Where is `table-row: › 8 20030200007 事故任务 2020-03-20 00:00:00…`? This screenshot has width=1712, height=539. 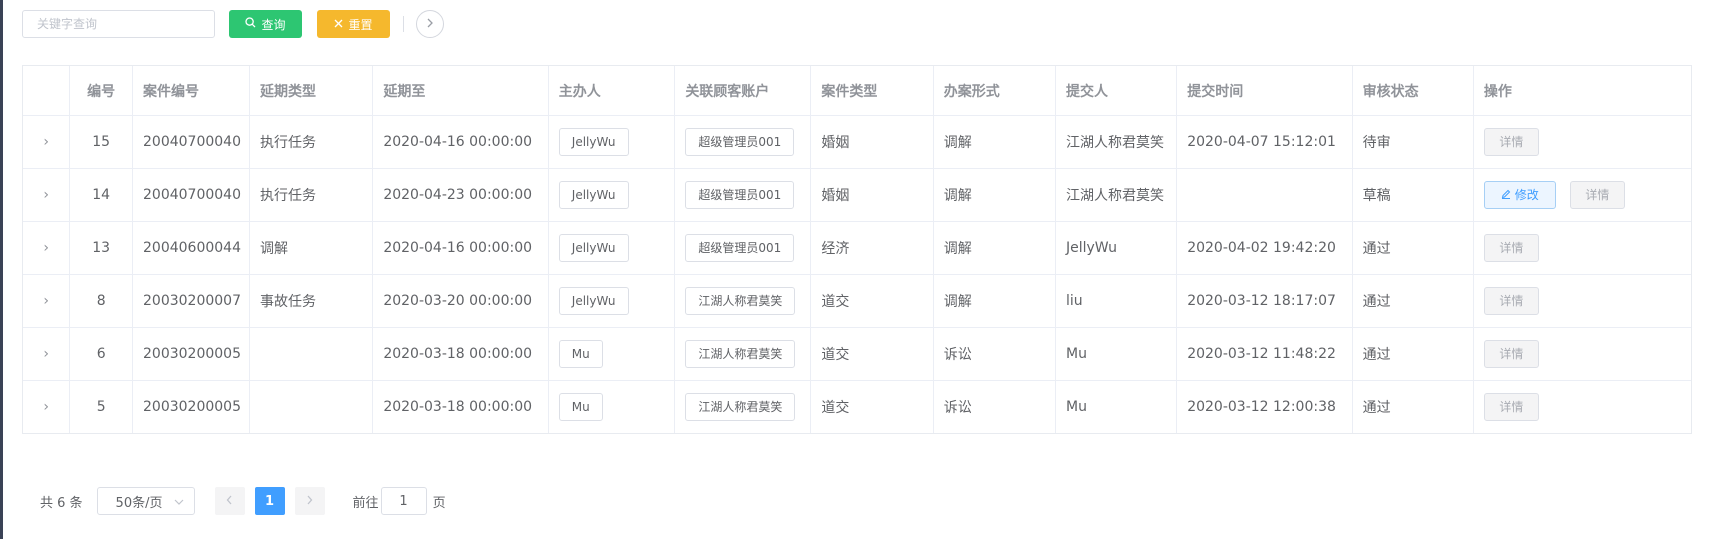
table-row: › 8 20030200007 事故任务 2020-03-20 00:00:00… is located at coordinates (857, 301).